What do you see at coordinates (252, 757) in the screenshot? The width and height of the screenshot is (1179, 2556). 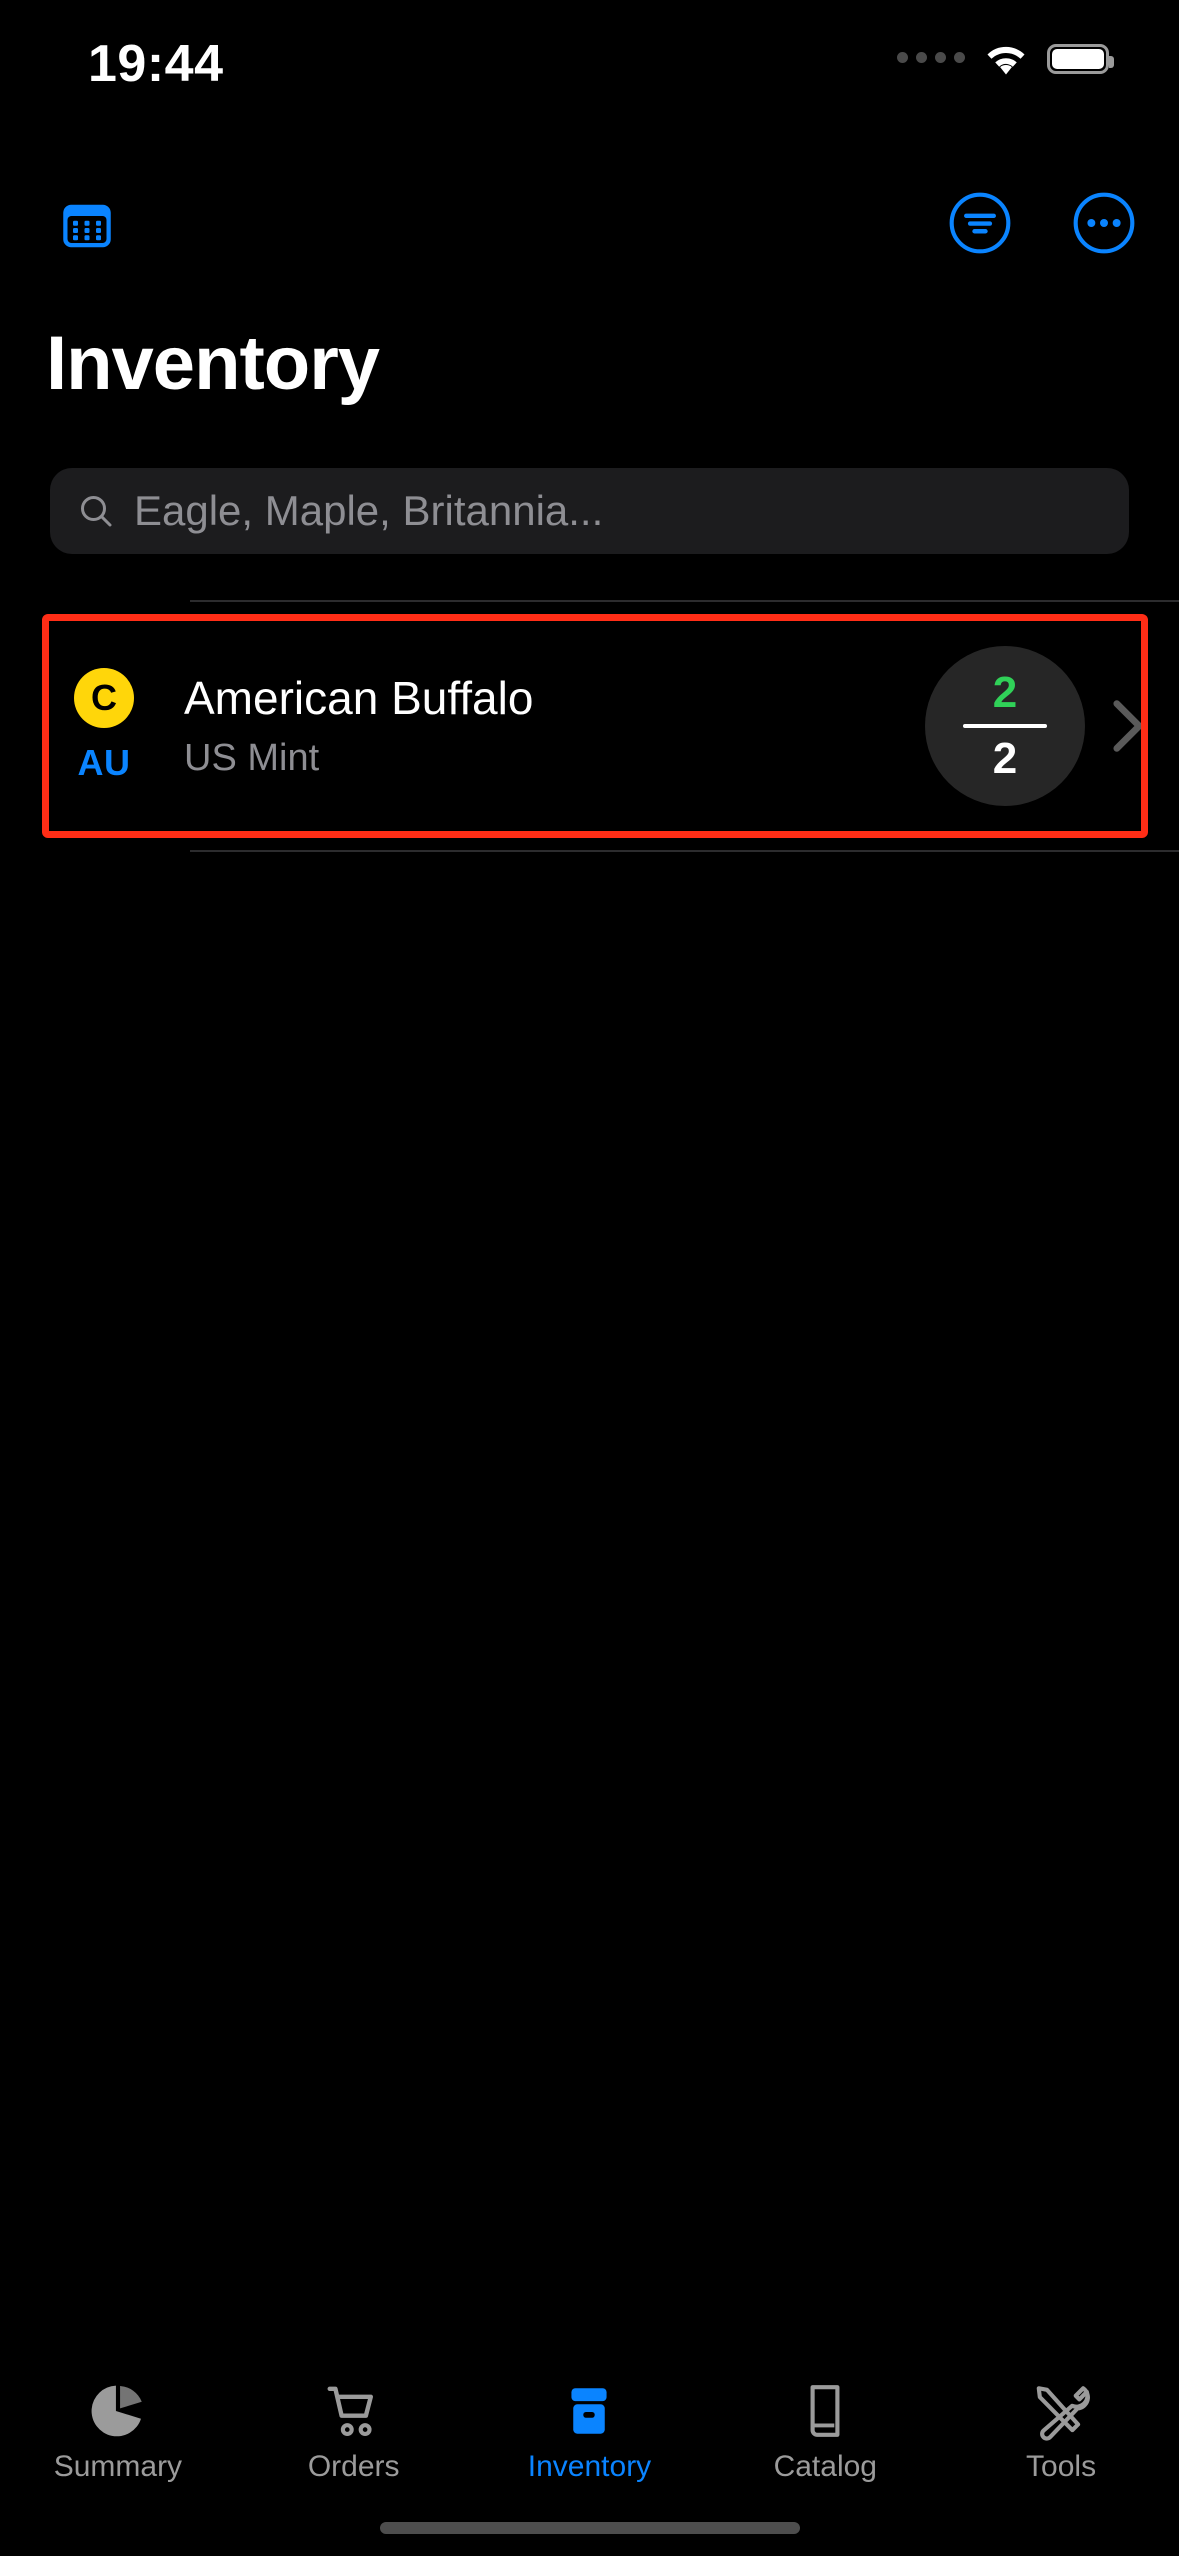 I see `item-subtitle: US Mint` at bounding box center [252, 757].